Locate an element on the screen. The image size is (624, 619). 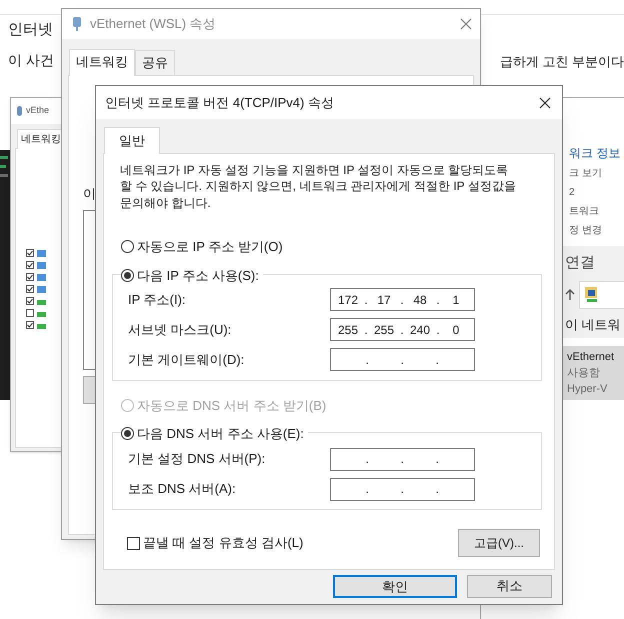
radio-label: 다음 DNS 서버 주소 사용(E): is located at coordinates (220, 434).